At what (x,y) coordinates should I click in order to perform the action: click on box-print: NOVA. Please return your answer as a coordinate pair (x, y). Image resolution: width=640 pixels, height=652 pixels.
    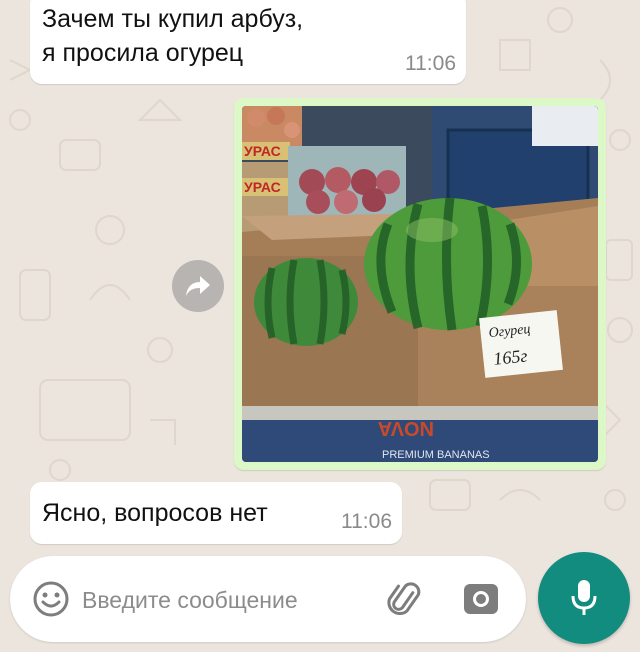
    Looking at the image, I should click on (406, 428).